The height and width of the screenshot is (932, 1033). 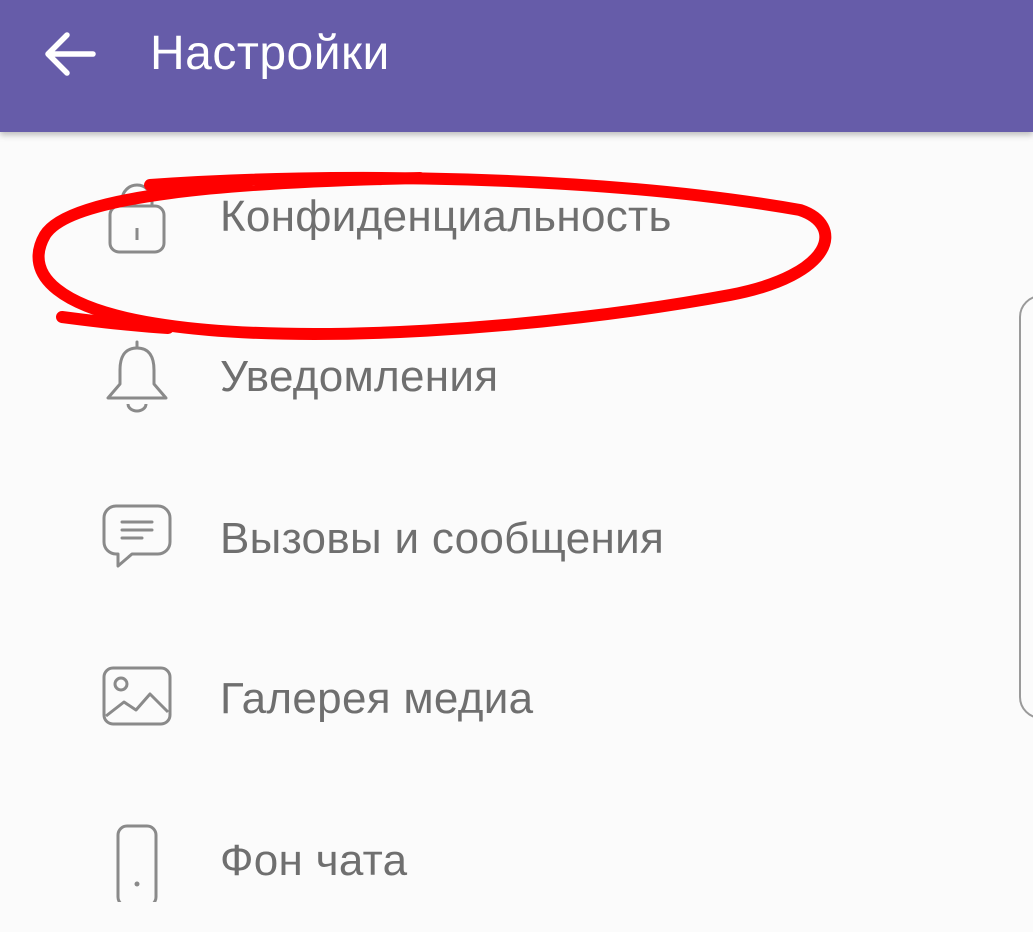 I want to click on image-gallery-icon, so click(x=137, y=696).